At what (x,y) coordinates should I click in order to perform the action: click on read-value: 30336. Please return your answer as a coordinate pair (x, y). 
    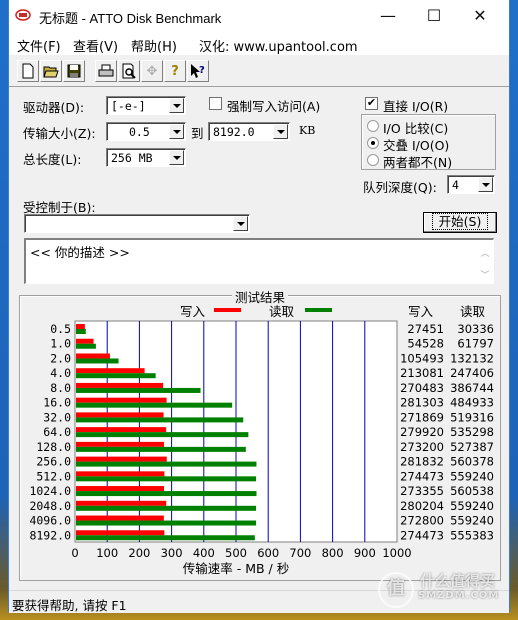
    Looking at the image, I should click on (475, 329).